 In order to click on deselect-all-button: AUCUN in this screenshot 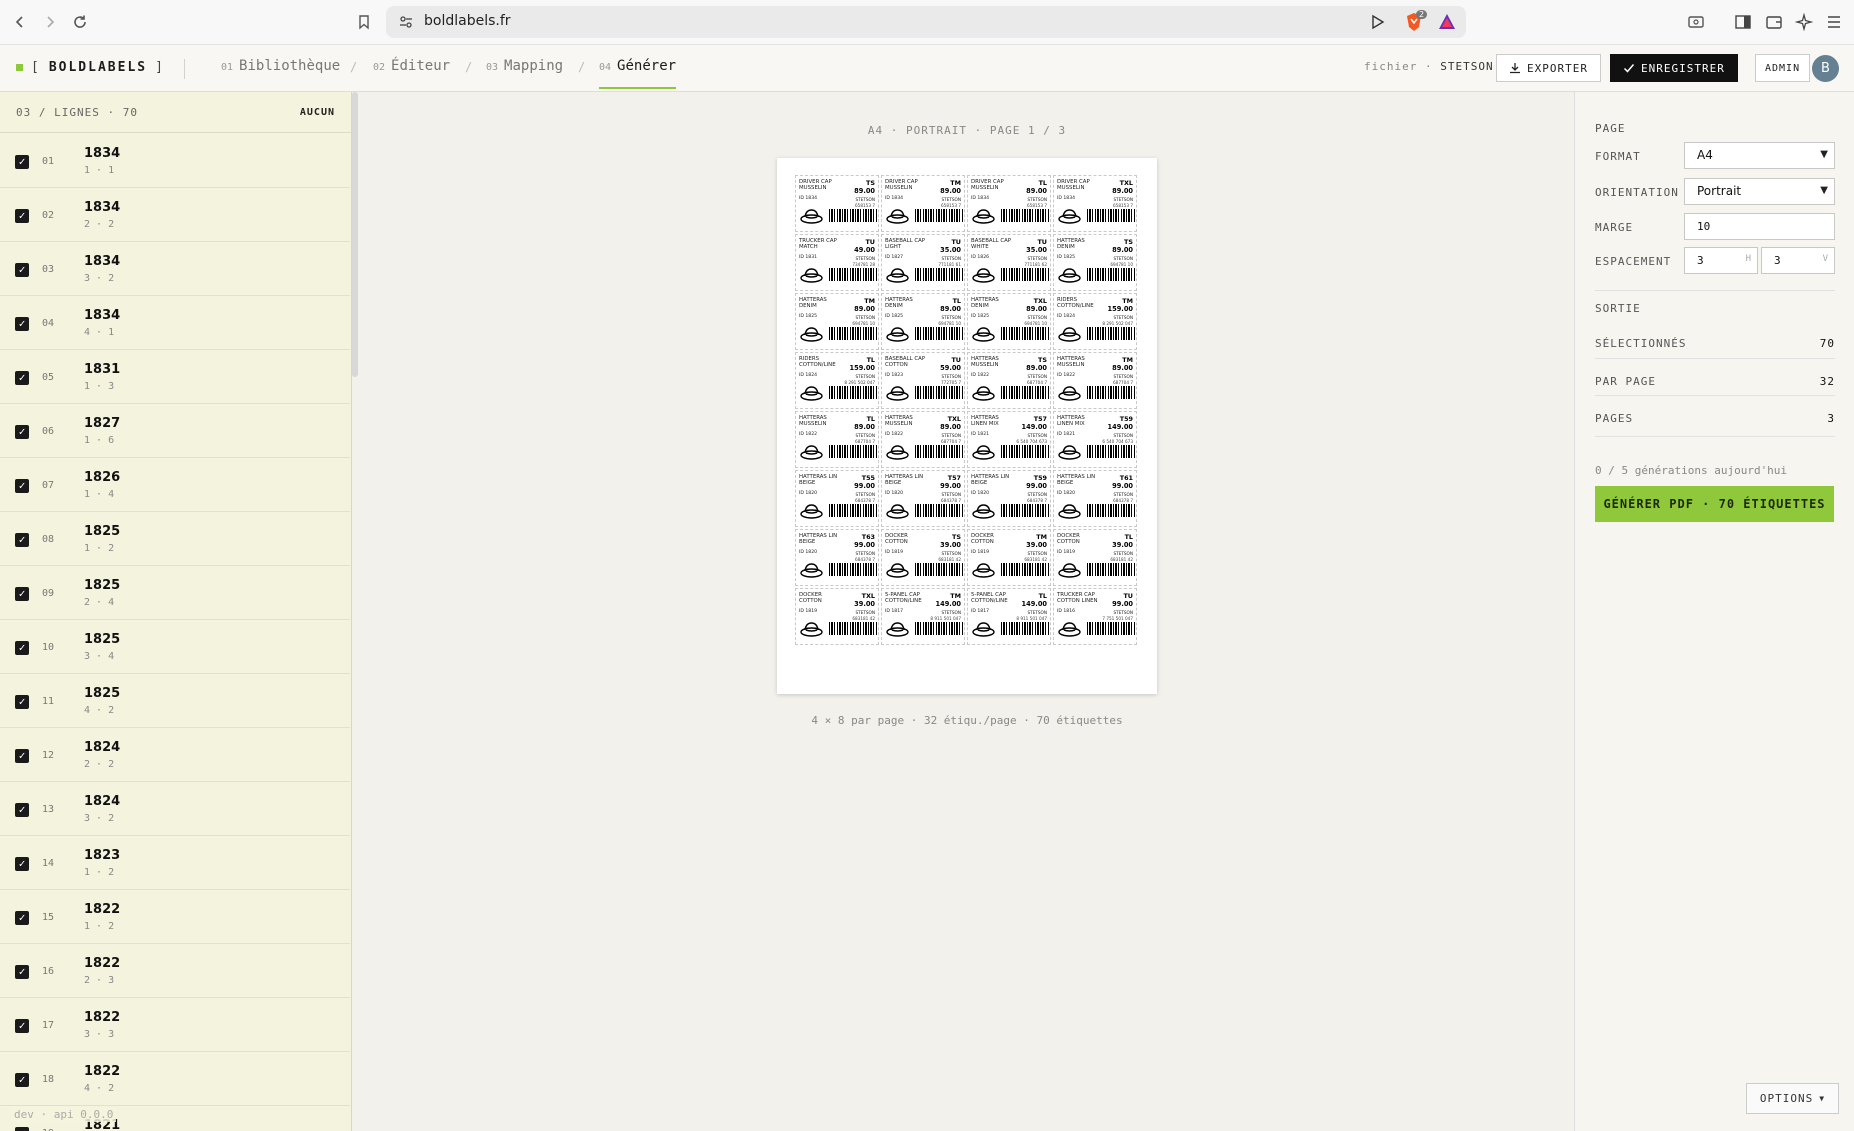, I will do `click(317, 112)`.